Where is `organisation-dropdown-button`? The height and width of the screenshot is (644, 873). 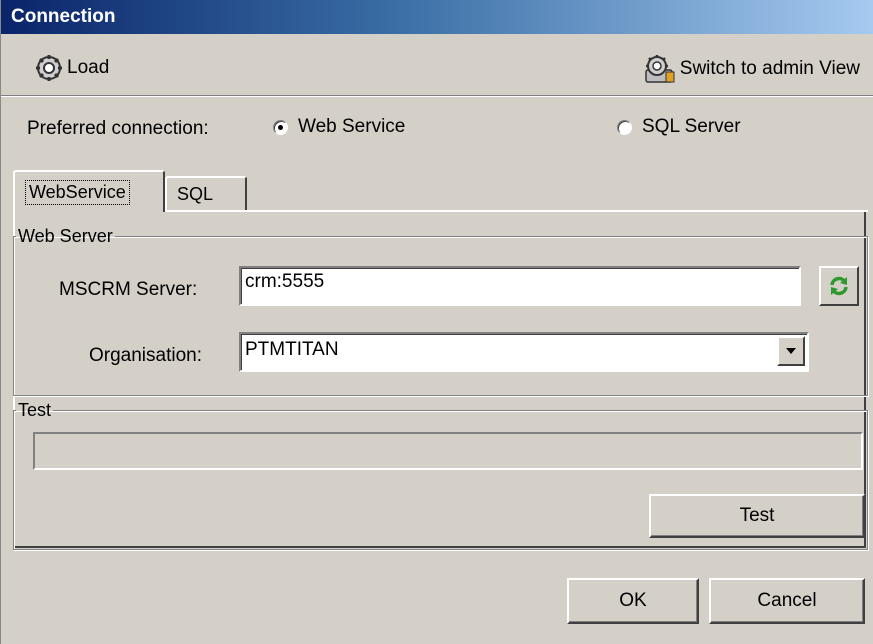
organisation-dropdown-button is located at coordinates (791, 351).